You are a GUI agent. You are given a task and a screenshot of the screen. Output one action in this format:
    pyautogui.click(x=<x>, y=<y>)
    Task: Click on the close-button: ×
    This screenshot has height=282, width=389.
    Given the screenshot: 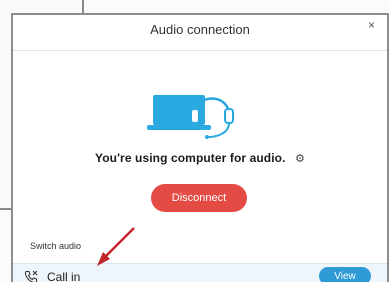 What is the action you would take?
    pyautogui.click(x=371, y=25)
    